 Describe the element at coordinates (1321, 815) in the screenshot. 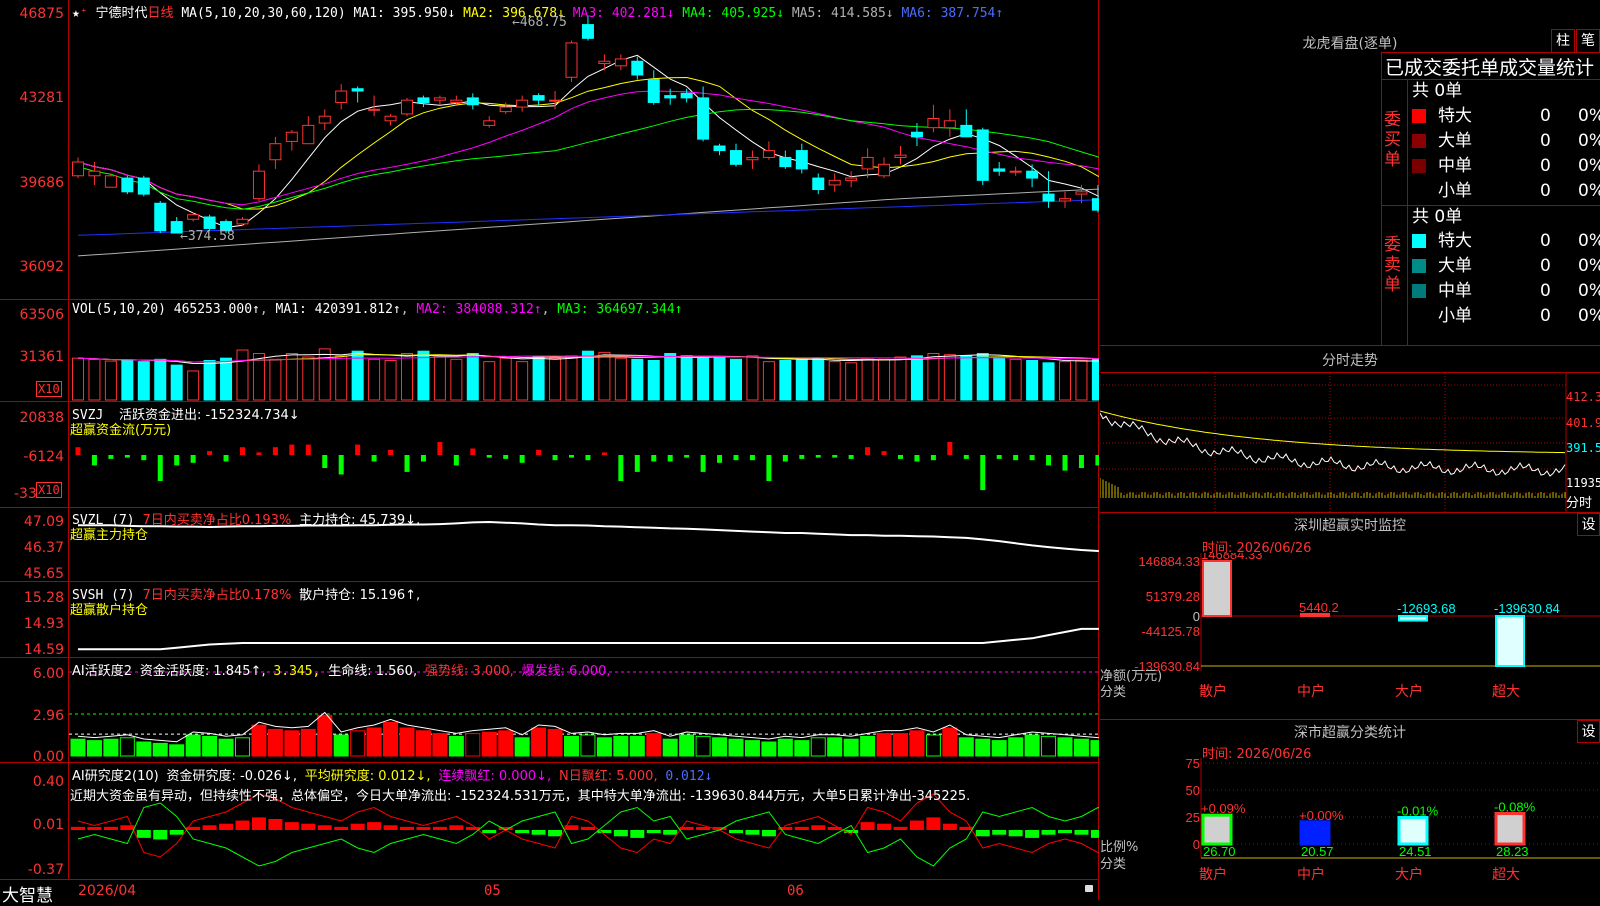

I see `class-change-label: +0.00%` at that location.